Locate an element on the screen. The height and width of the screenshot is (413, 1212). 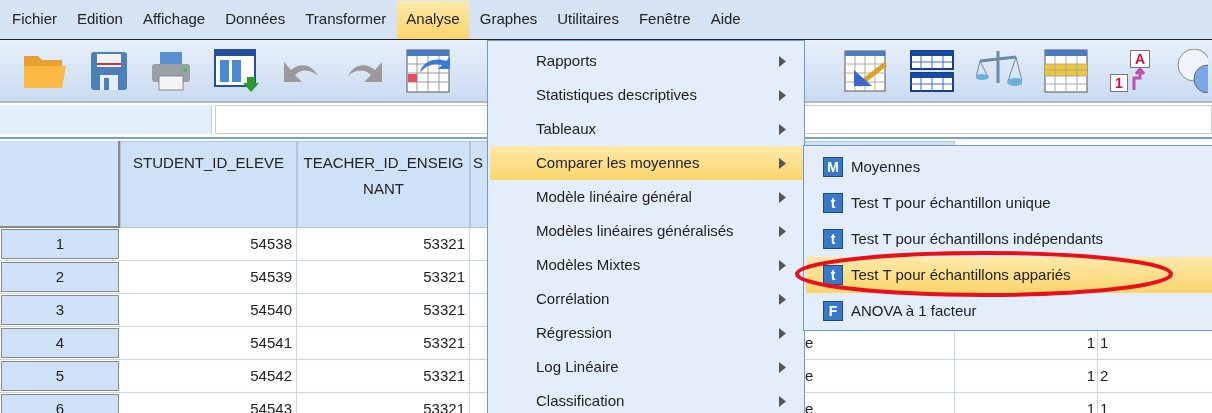
menu-item: Log Linéaire is located at coordinates (647, 367).